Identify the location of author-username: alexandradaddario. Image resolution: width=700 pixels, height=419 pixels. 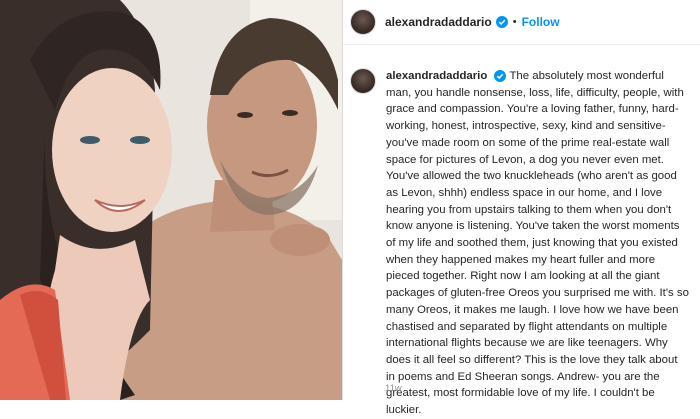
(438, 22).